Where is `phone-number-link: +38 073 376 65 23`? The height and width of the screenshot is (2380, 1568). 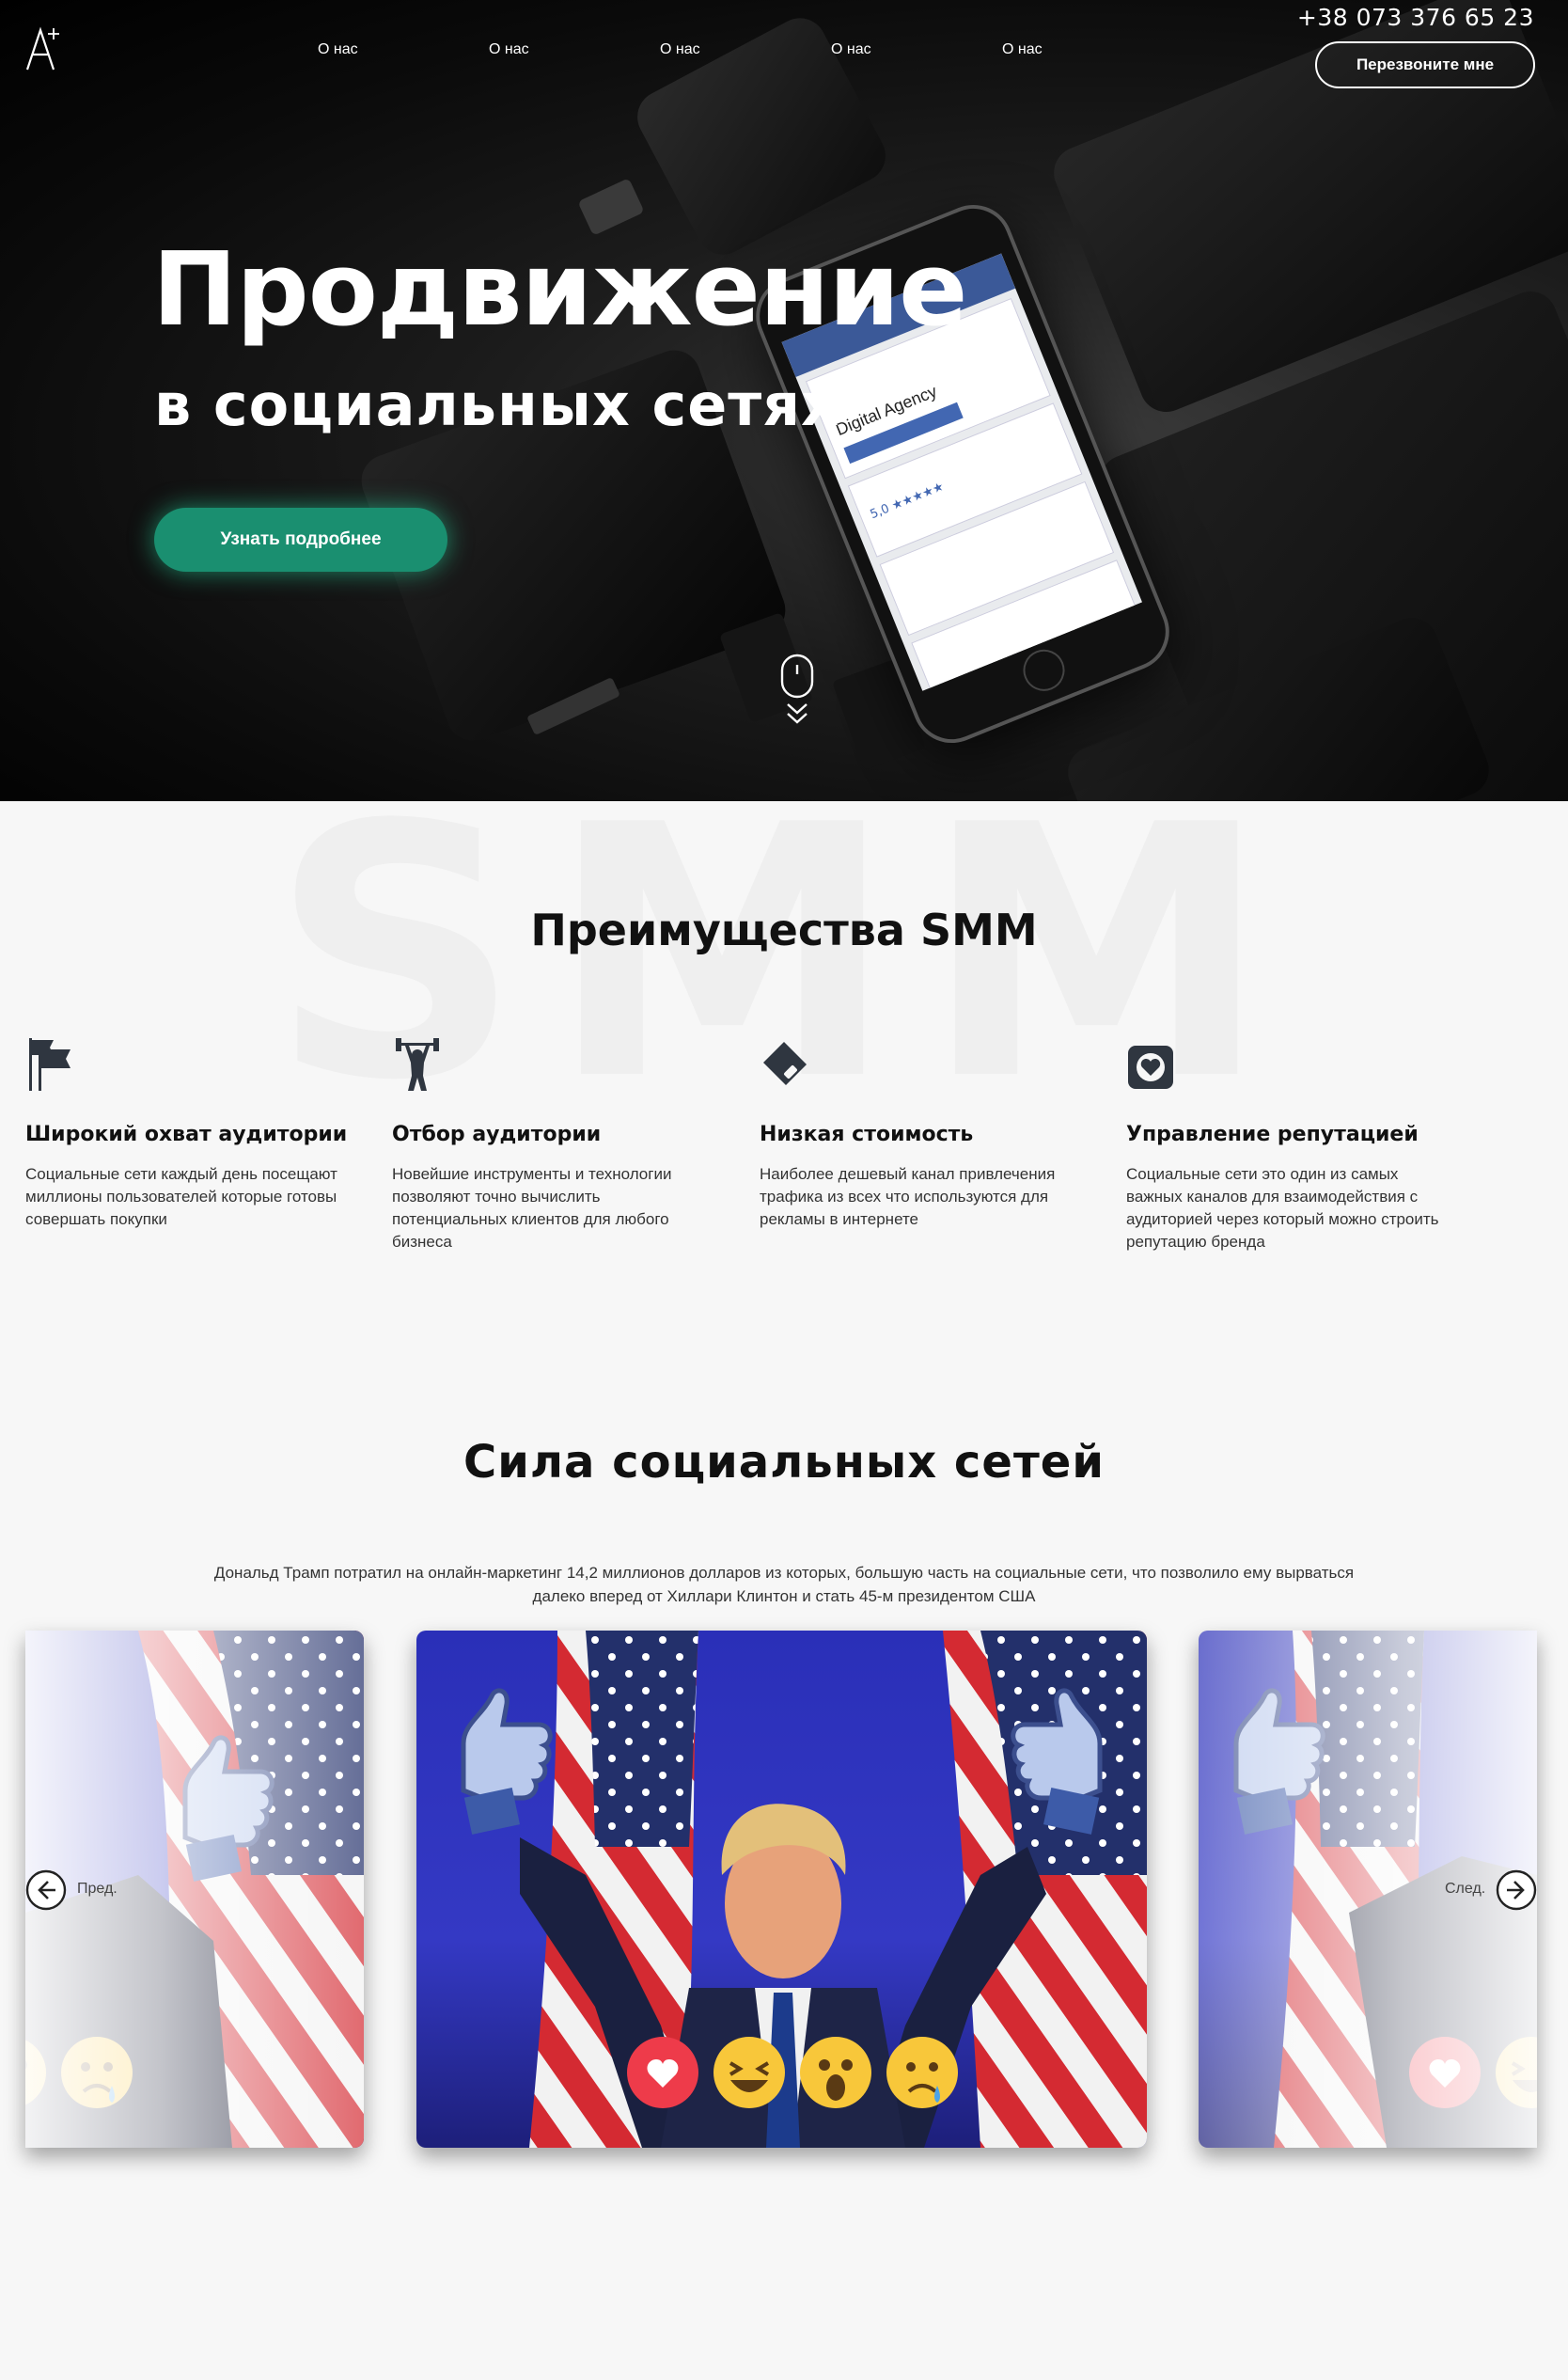 phone-number-link: +38 073 376 65 23 is located at coordinates (1415, 17).